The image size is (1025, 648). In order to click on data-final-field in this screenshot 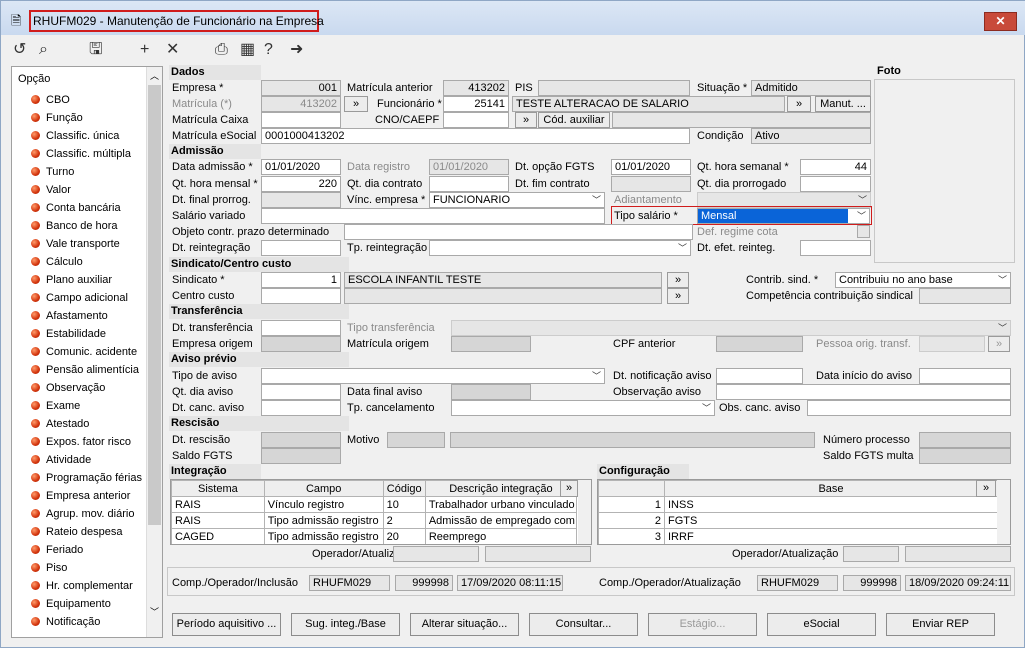, I will do `click(491, 392)`.